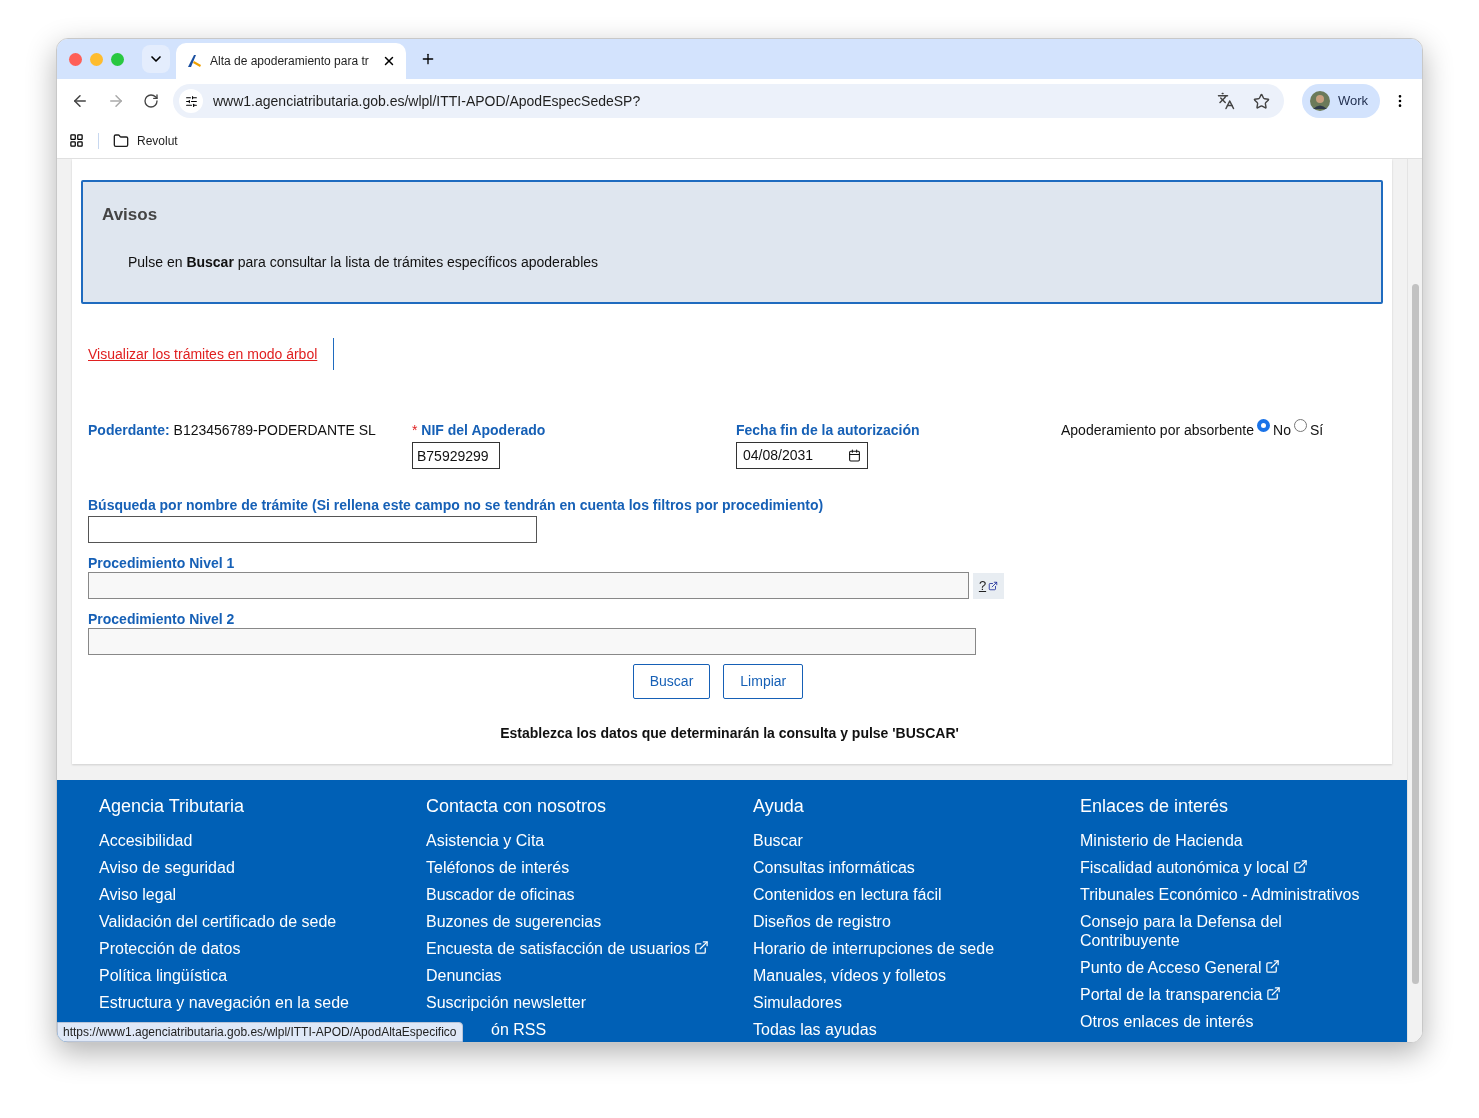  Describe the element at coordinates (456, 505) in the screenshot. I see `search-label: Búsqueda por nombre de trámite (Si rellena este campo no se tendrán en cuenta los filtros por procedimiento)` at that location.